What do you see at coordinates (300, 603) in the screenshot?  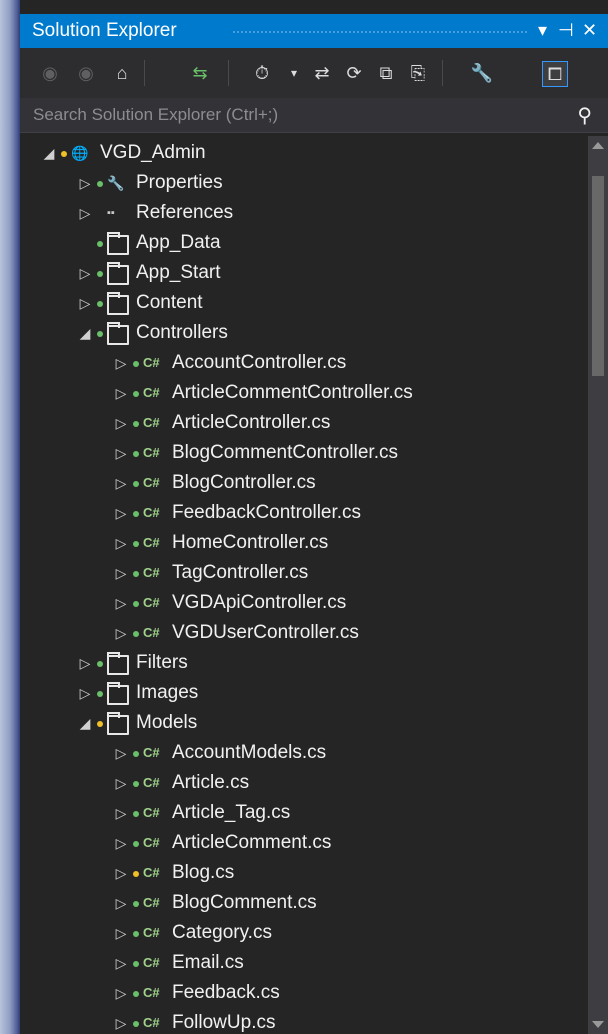 I see `tree-item: ▷ C# VGDApiController.cs` at bounding box center [300, 603].